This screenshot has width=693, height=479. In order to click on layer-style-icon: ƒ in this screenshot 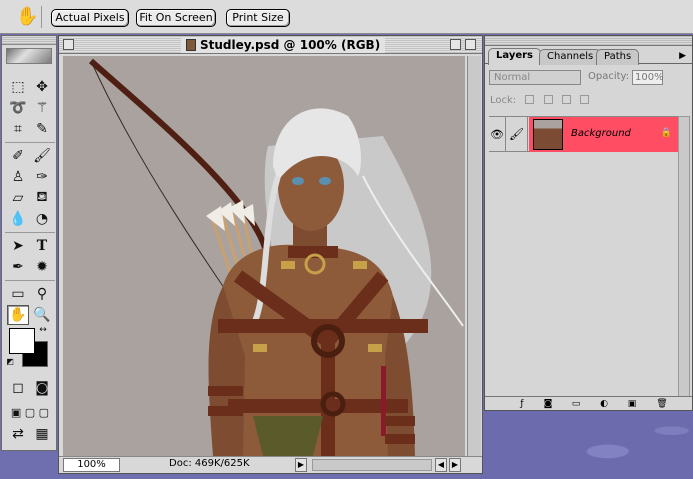, I will do `click(522, 404)`.